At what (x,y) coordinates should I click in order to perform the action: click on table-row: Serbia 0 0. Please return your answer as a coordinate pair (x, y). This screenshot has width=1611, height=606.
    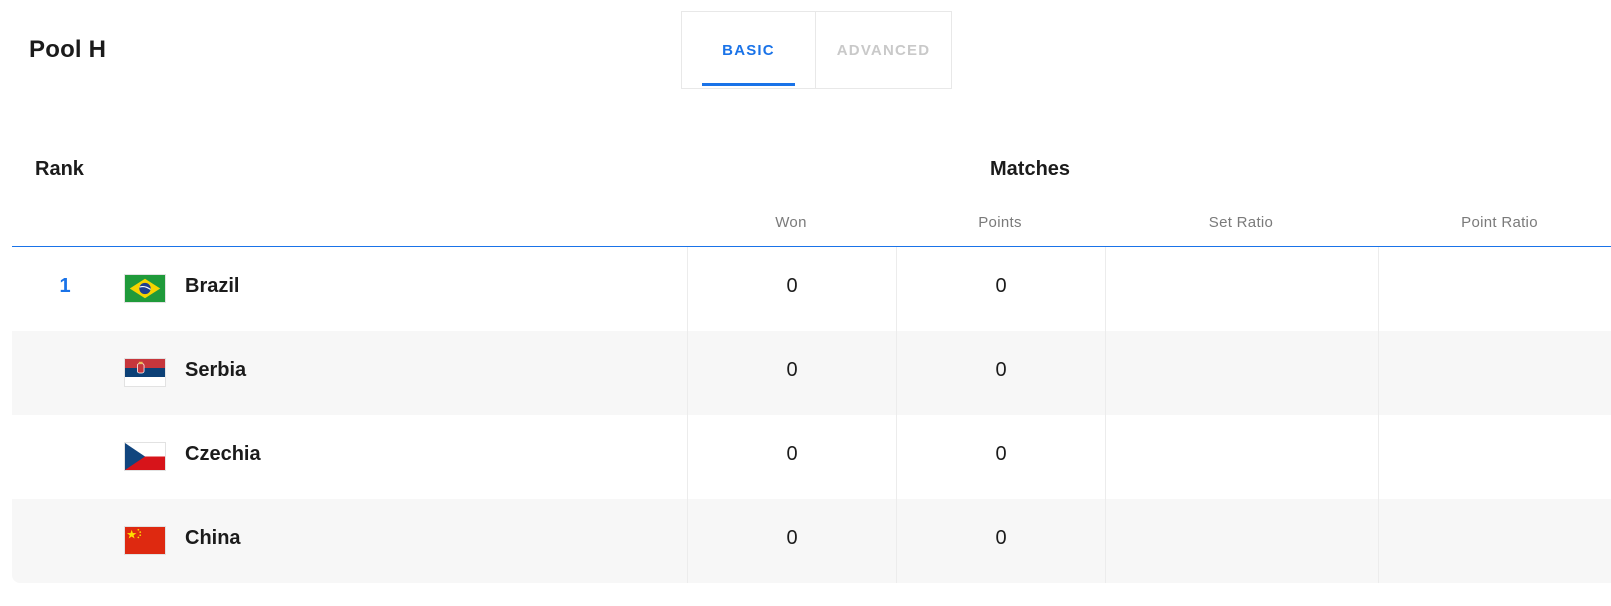
    Looking at the image, I should click on (811, 373).